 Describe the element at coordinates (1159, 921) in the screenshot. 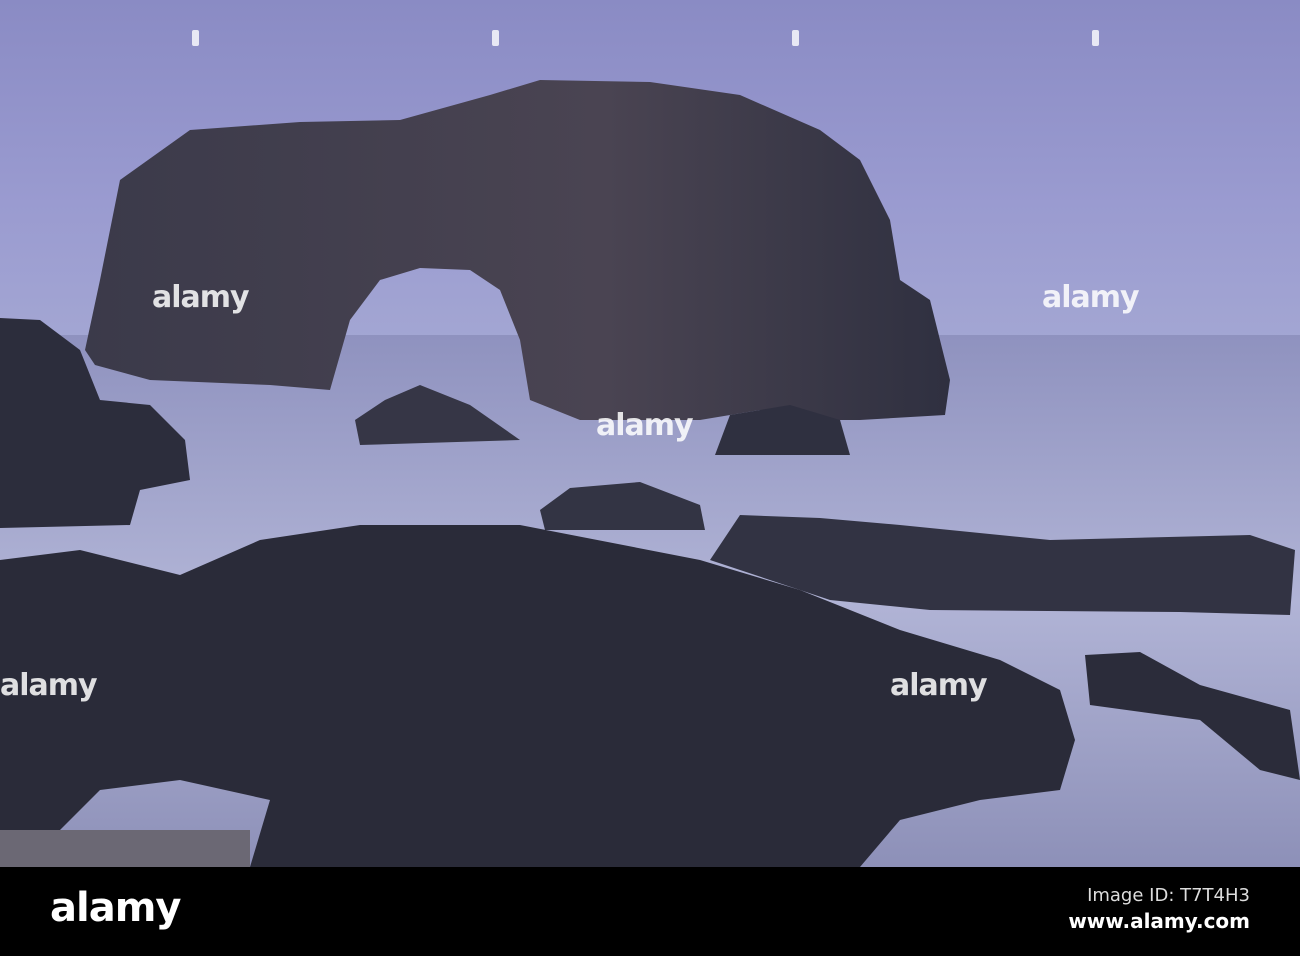

I see `site-url: www.alamy.com` at that location.